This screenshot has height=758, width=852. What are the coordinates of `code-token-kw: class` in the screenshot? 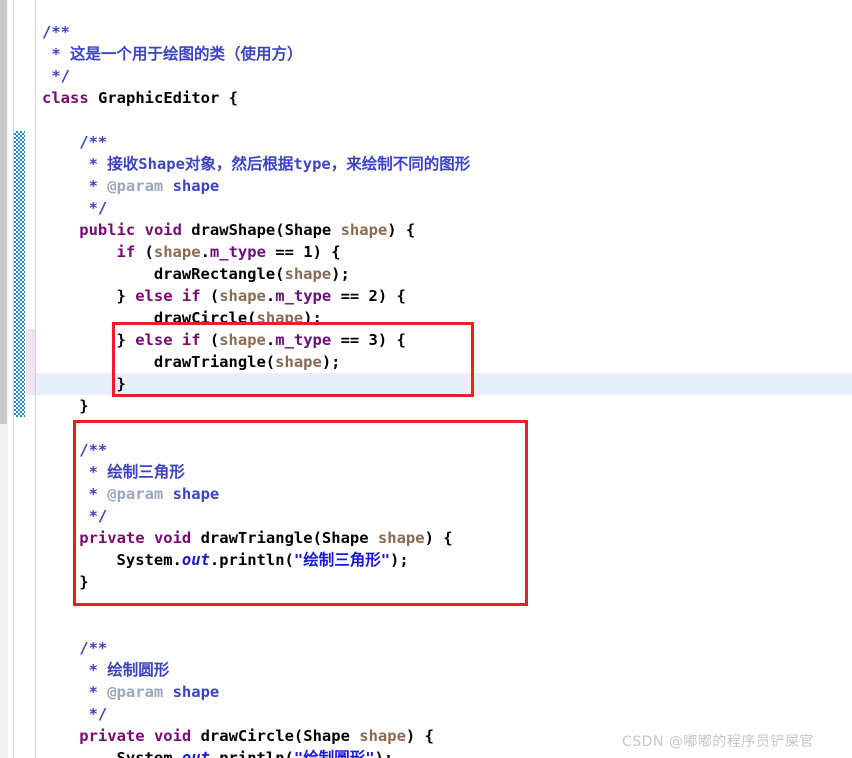 It's located at (65, 98).